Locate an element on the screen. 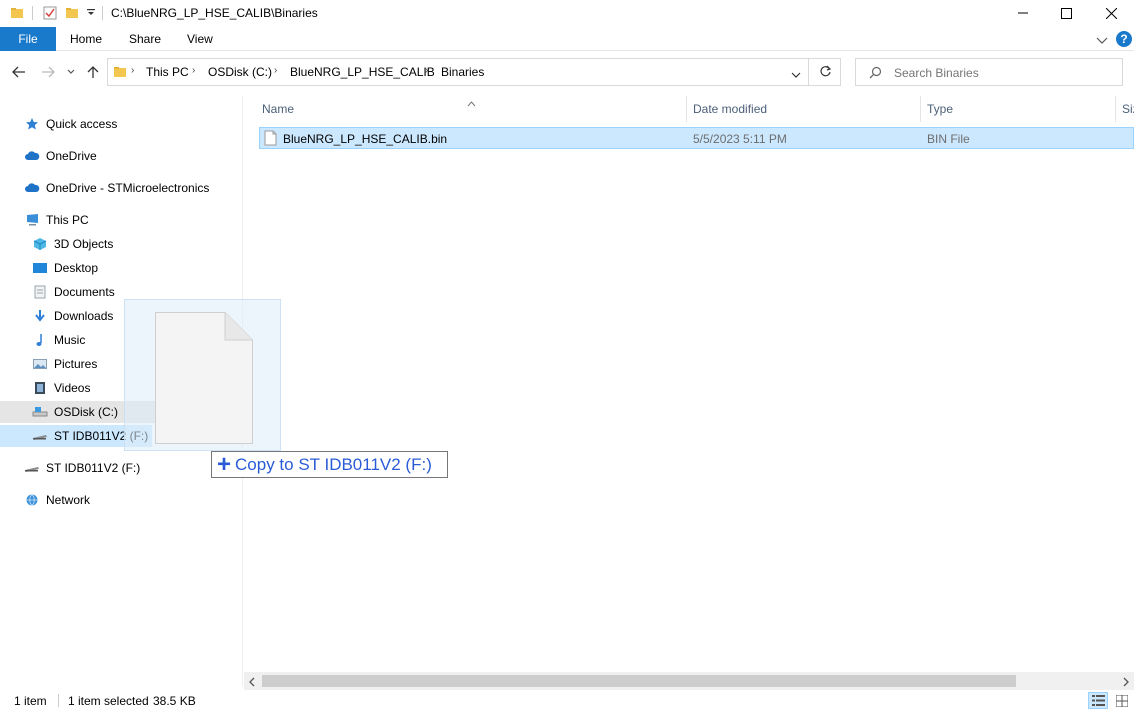 This screenshot has height=711, width=1134. sidebar-item-videos: Videos is located at coordinates (61, 388).